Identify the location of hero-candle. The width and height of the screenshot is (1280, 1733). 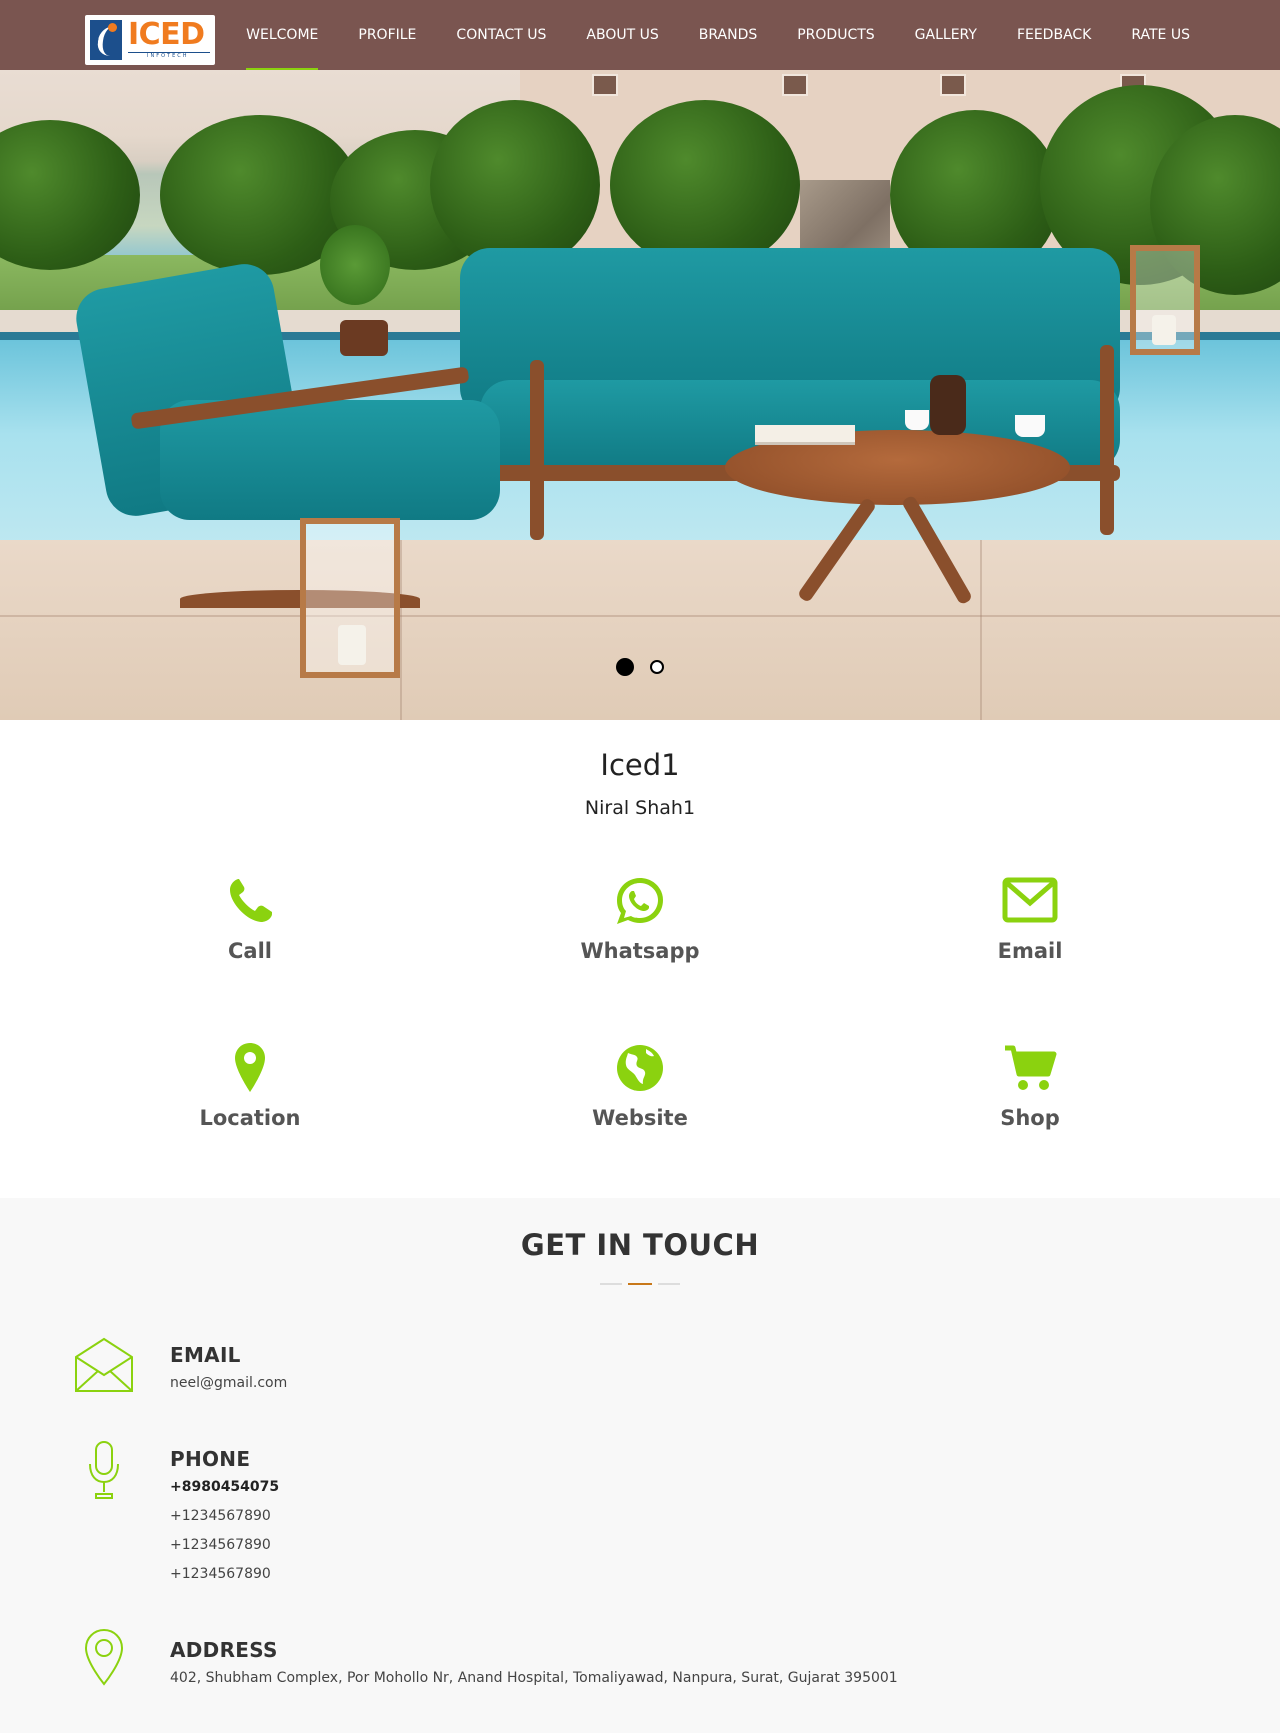
(1164, 330).